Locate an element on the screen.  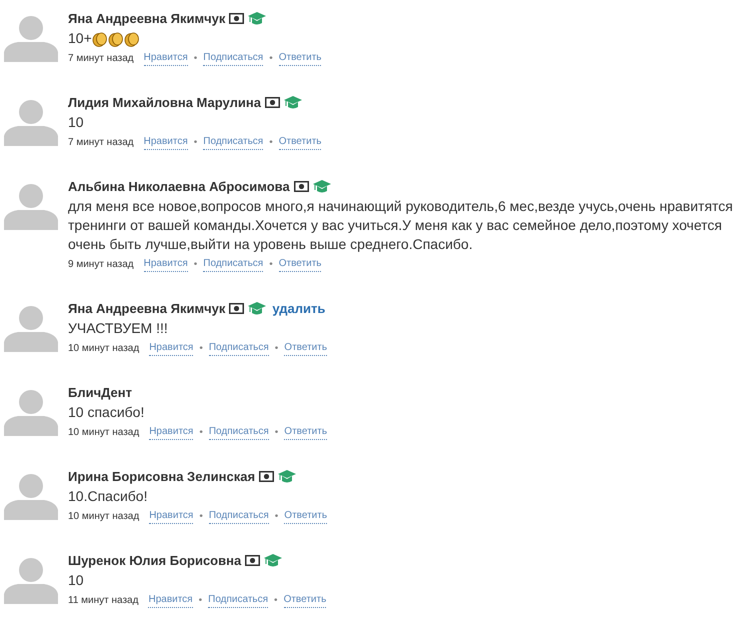
timestamp: 11 минут назад is located at coordinates (103, 601).